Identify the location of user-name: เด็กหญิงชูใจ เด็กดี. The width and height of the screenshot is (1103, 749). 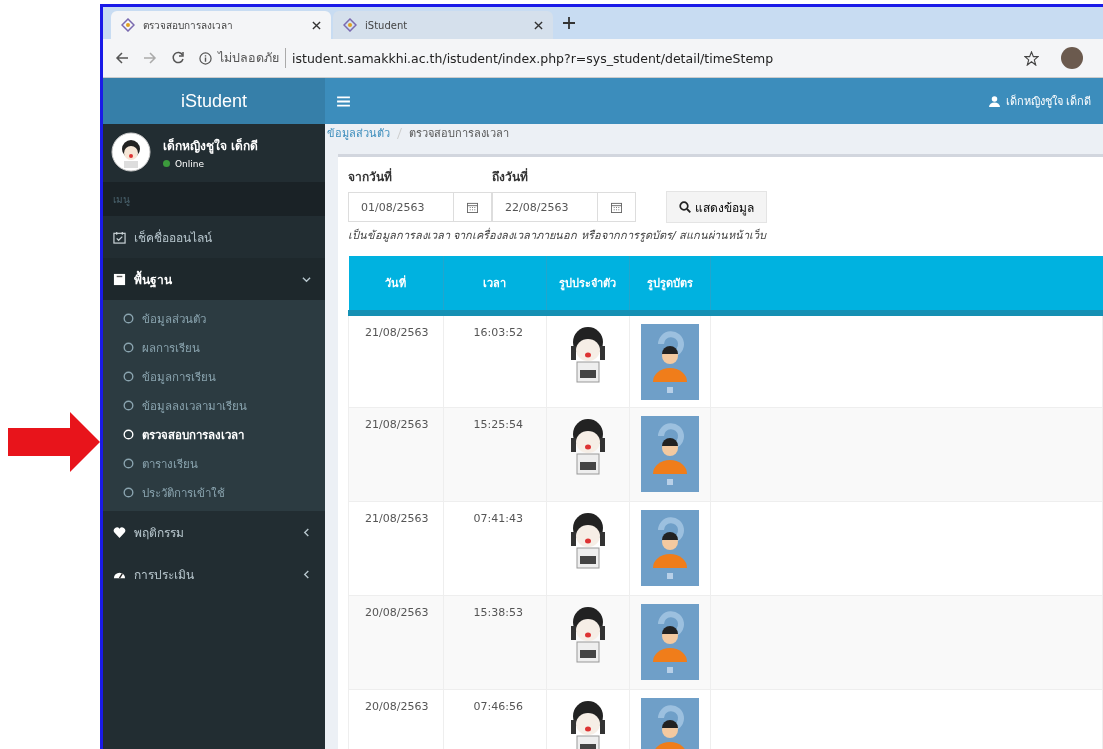
(211, 146).